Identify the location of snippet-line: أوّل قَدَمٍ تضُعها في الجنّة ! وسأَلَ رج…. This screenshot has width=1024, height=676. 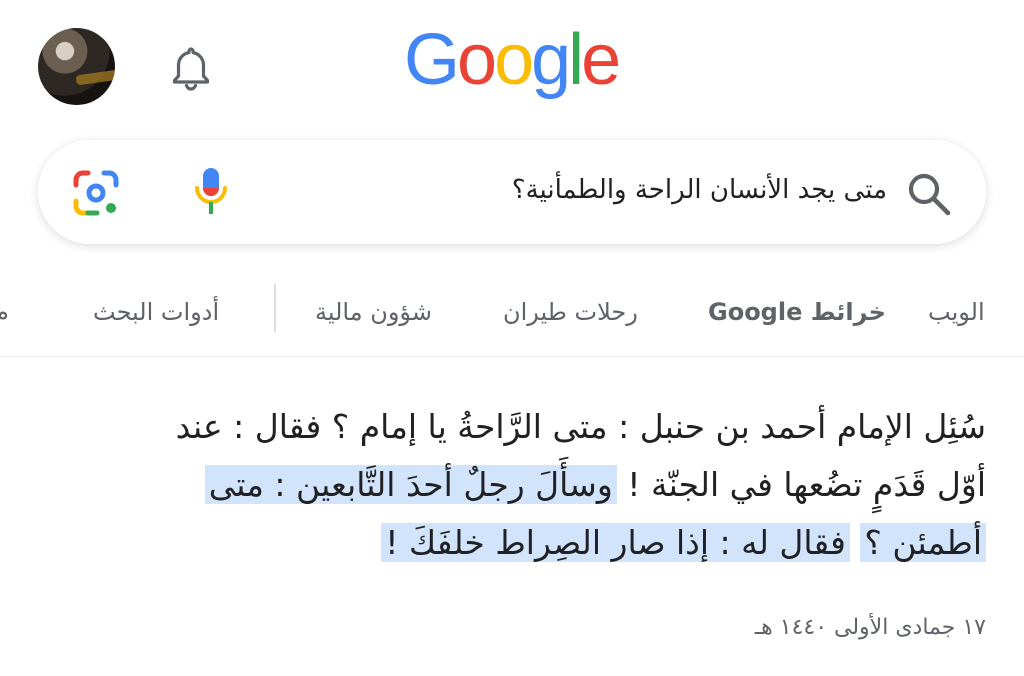
(513, 485).